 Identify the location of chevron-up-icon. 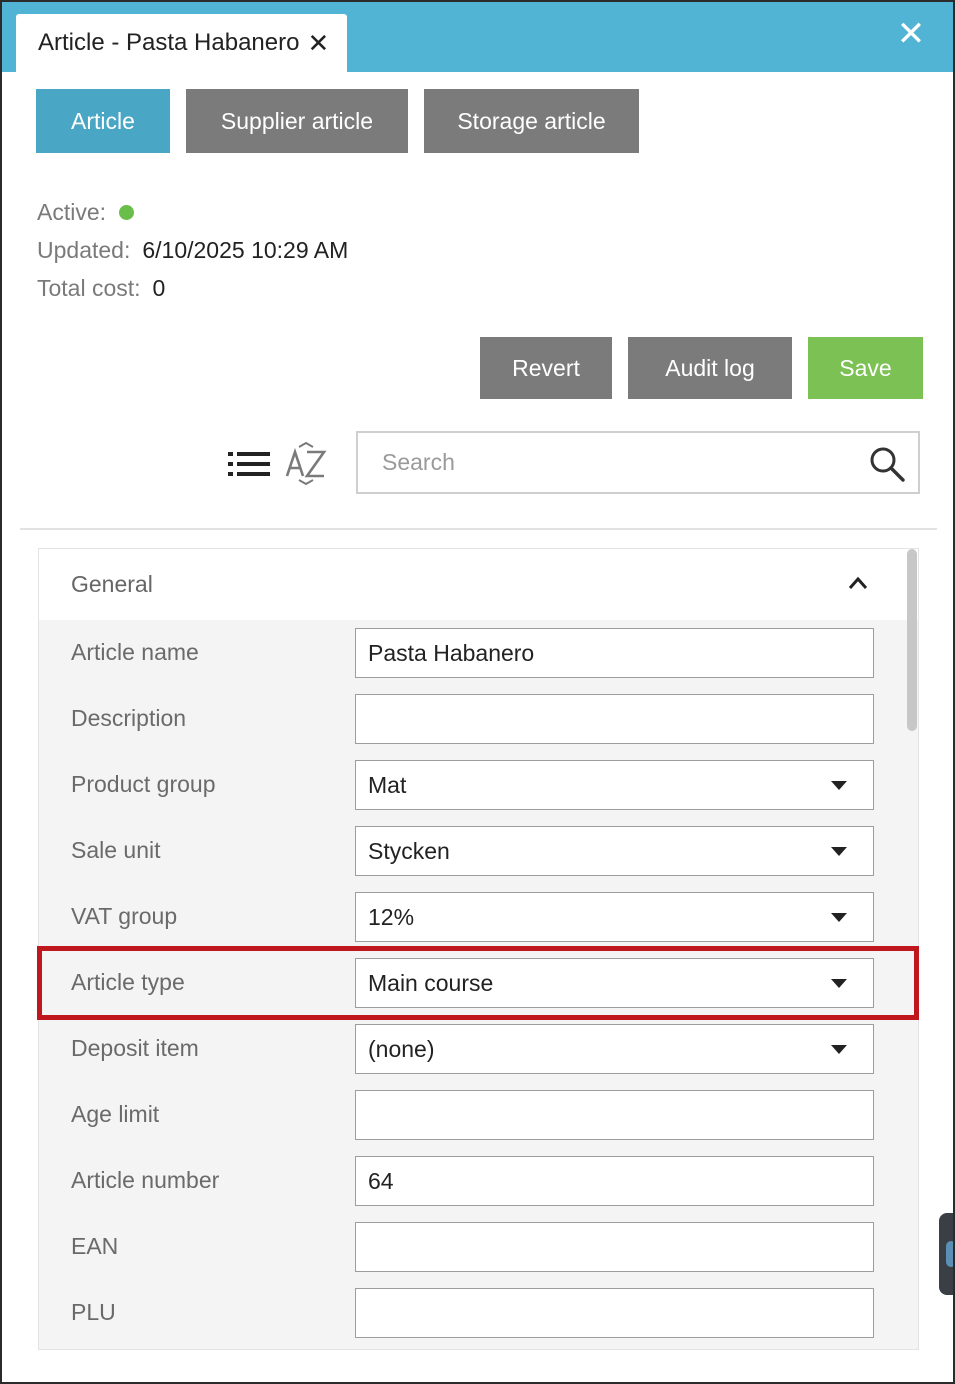
(858, 583).